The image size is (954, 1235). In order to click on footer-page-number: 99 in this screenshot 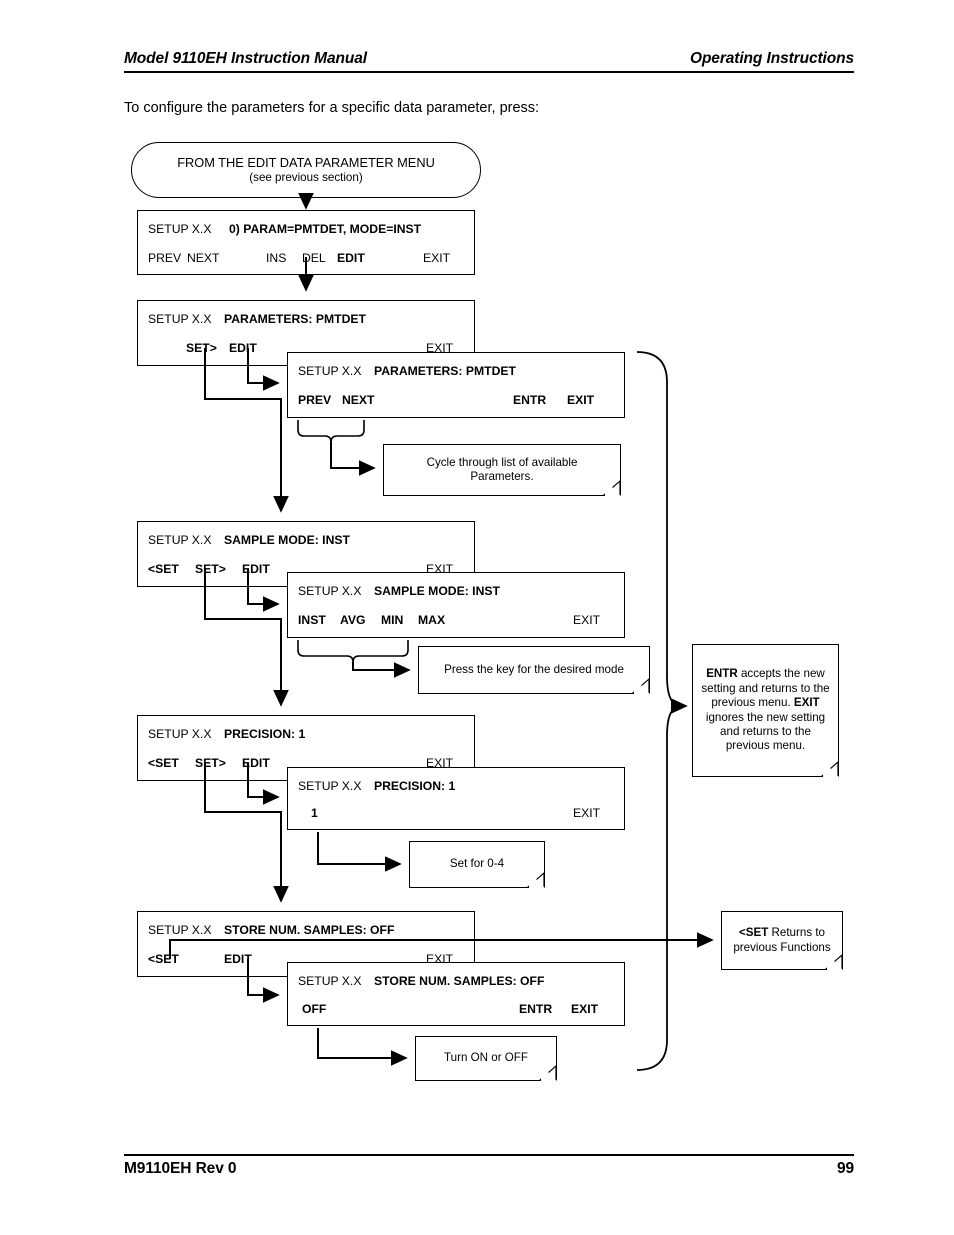, I will do `click(845, 1168)`.